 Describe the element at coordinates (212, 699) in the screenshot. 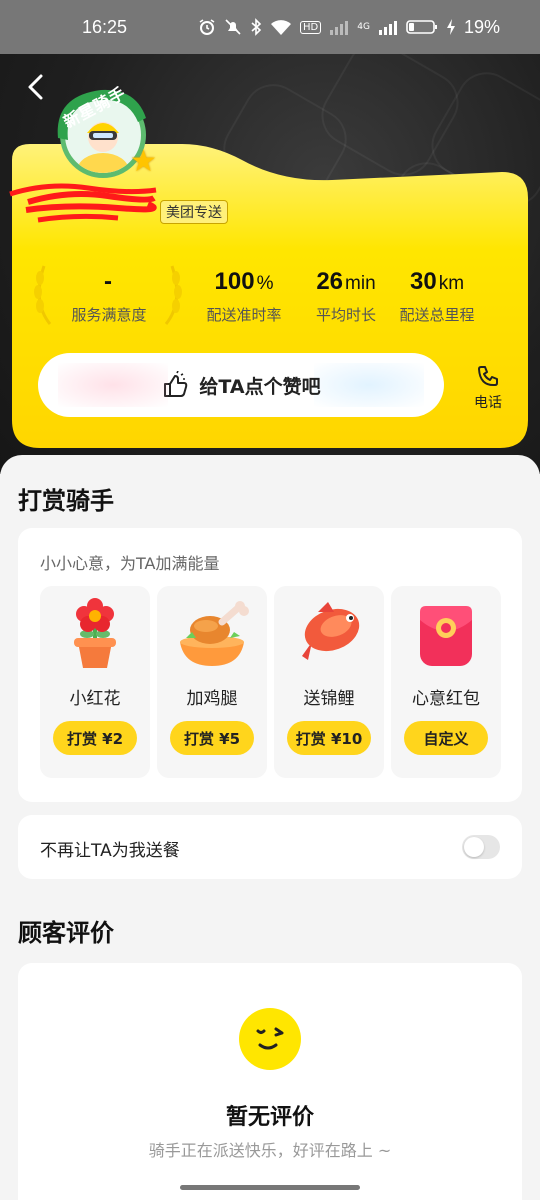

I see `gift-name: 加鸡腿` at that location.